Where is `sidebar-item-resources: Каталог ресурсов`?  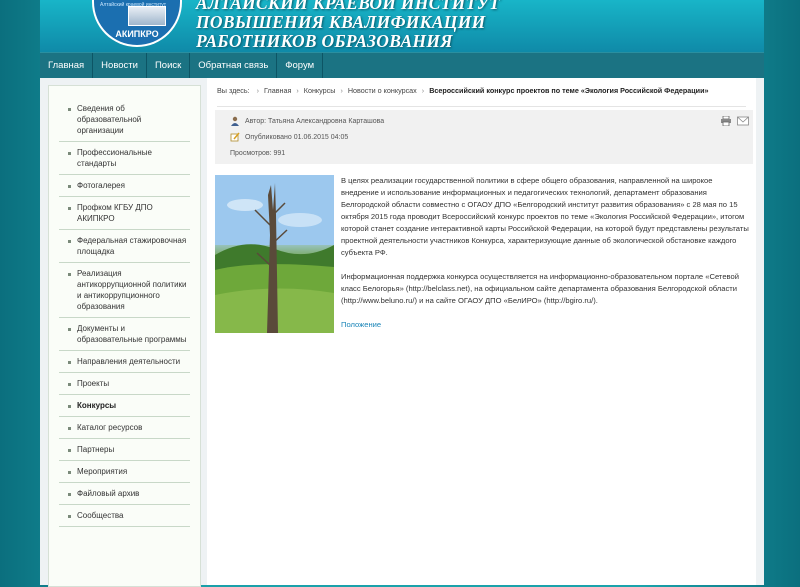 sidebar-item-resources: Каталог ресурсов is located at coordinates (124, 428).